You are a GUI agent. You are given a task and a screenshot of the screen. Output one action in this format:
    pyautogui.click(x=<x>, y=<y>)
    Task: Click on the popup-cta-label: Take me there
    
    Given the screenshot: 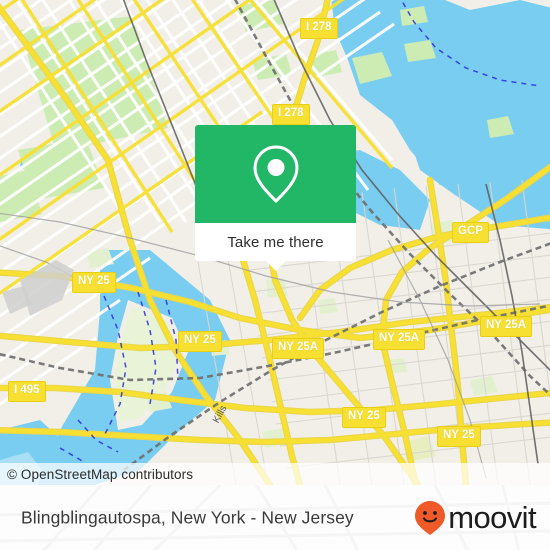 What is the action you would take?
    pyautogui.click(x=275, y=242)
    